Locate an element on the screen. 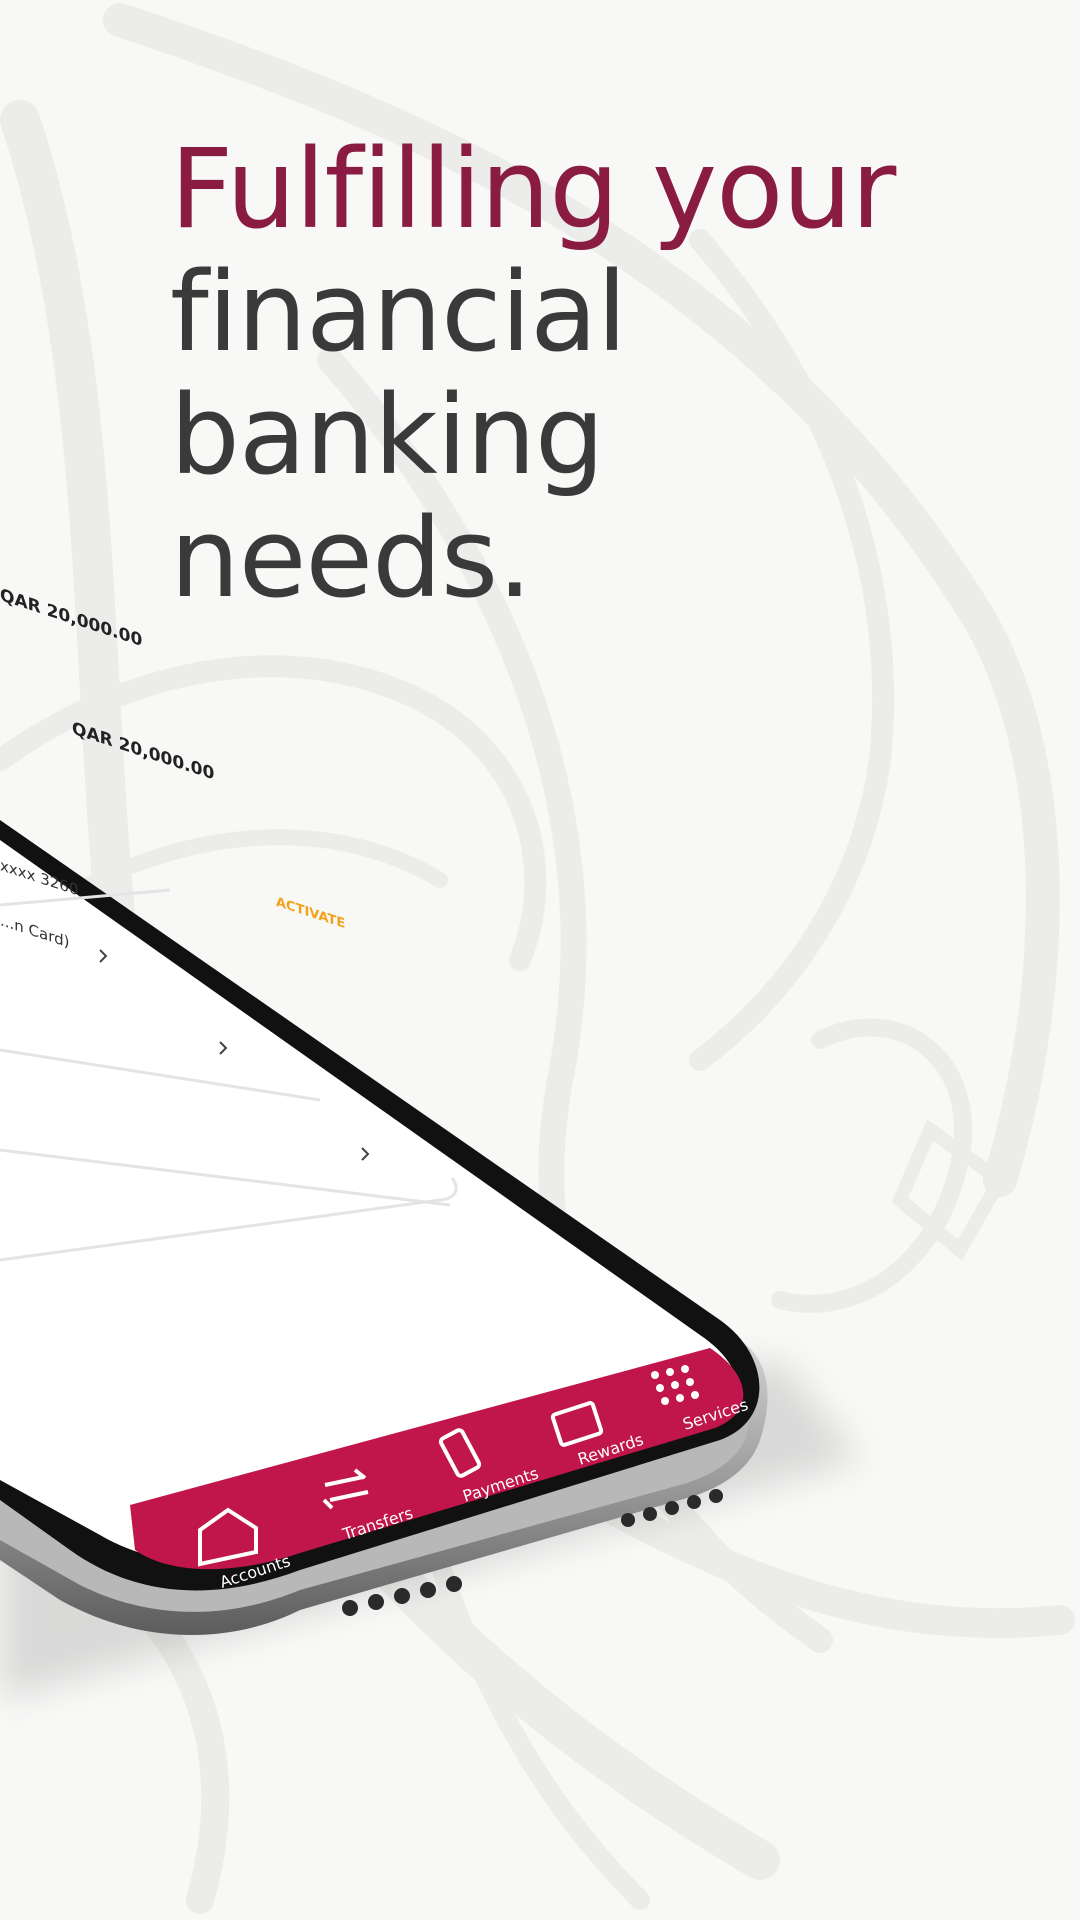  row-1-amount: QAR 20,000.00 is located at coordinates (71, 618).